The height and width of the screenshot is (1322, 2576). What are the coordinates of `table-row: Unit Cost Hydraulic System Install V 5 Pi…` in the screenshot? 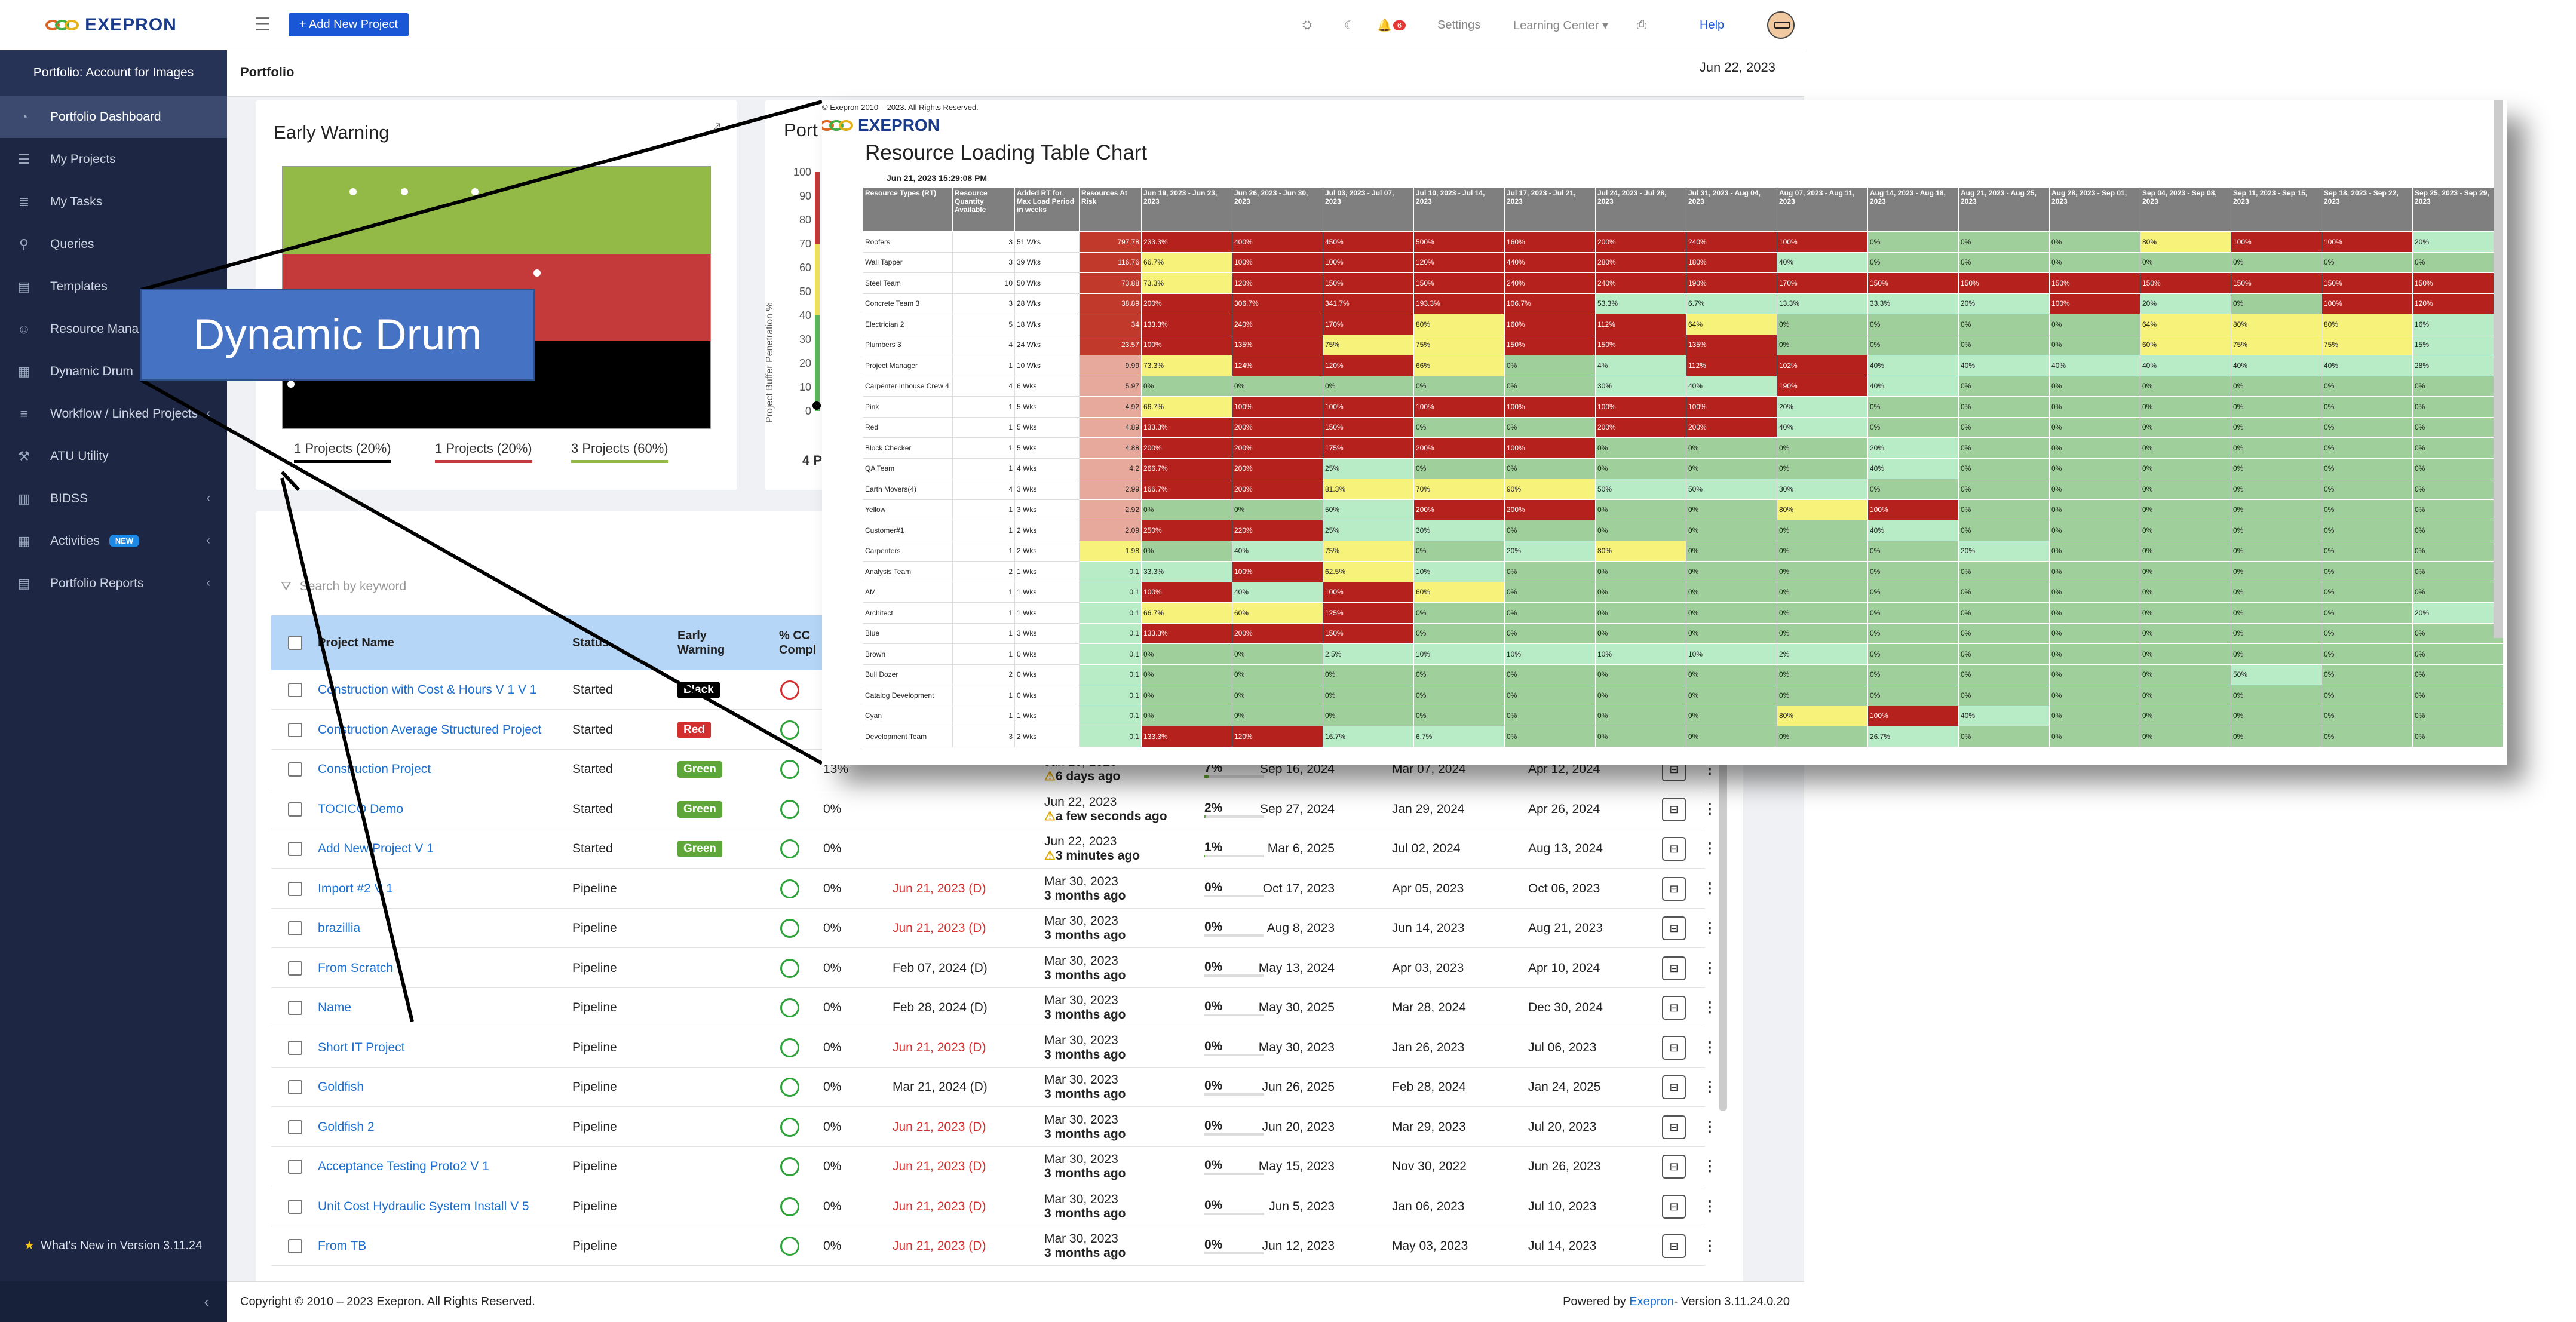 It's located at (994, 1206).